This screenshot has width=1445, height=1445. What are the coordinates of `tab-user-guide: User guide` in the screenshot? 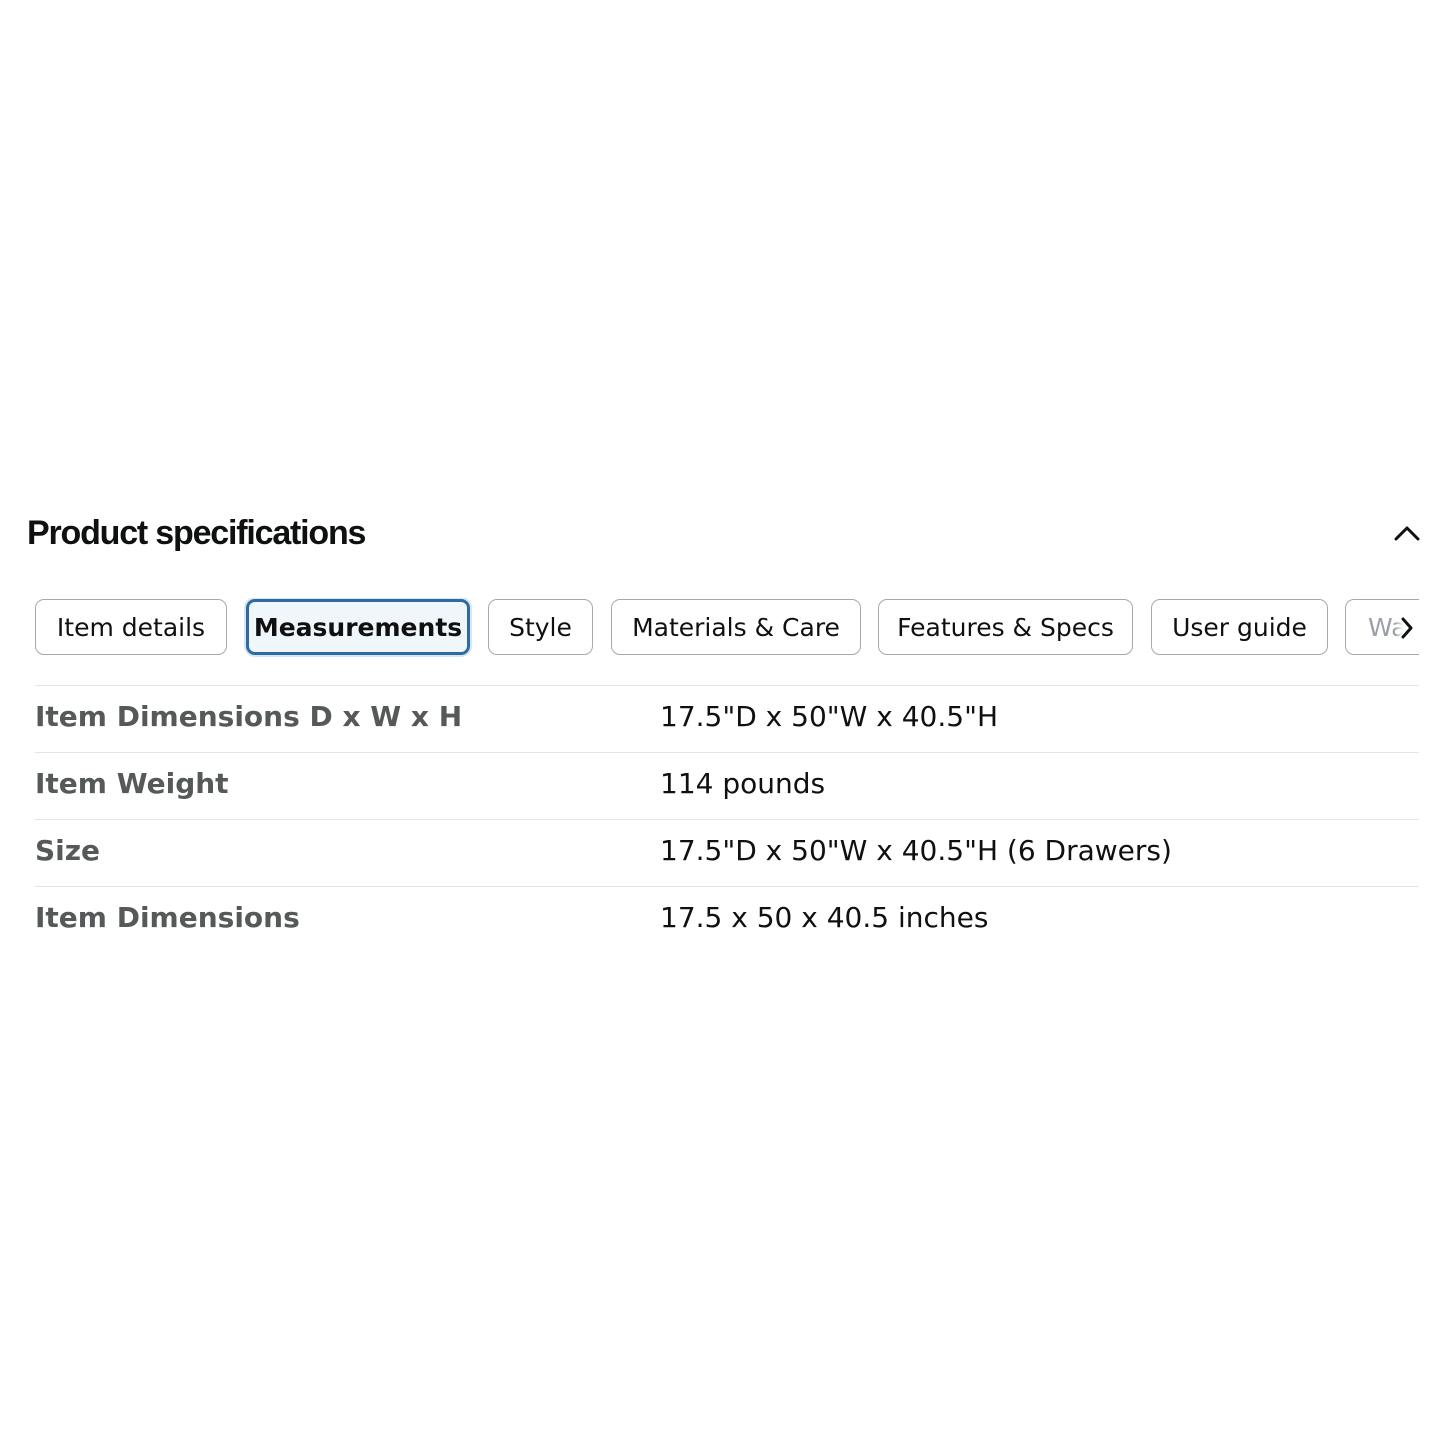 It's located at (1239, 627).